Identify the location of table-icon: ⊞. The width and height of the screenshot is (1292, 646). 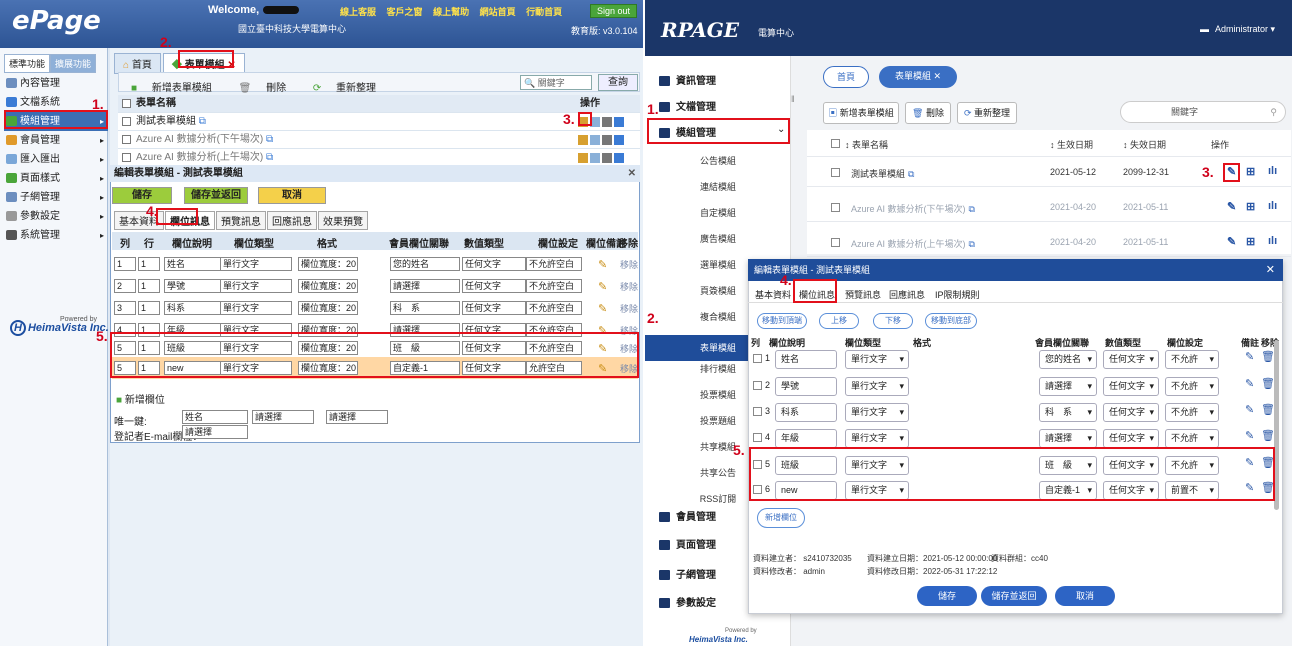
(1250, 206).